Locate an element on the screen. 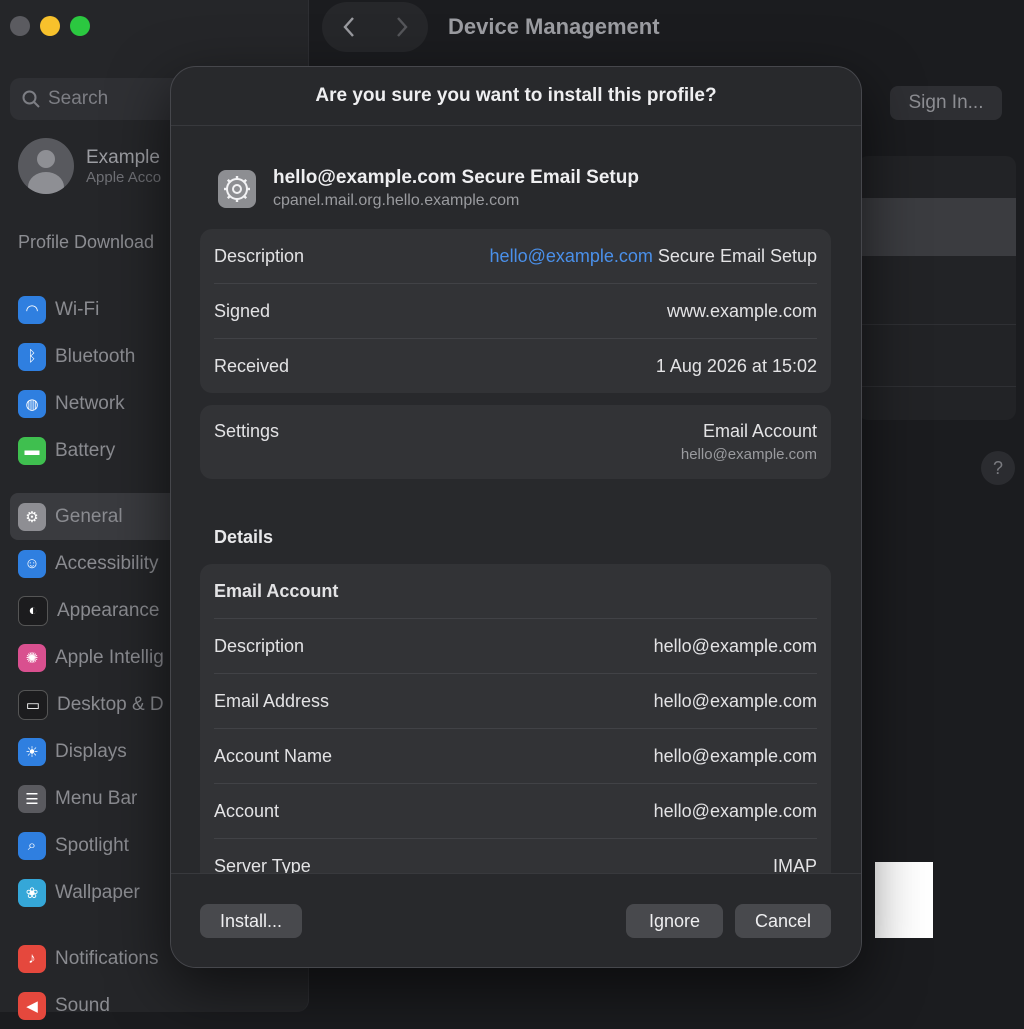 The image size is (1024, 1029). received-row: Received 1 Aug 2026 at 15:02 is located at coordinates (515, 366).